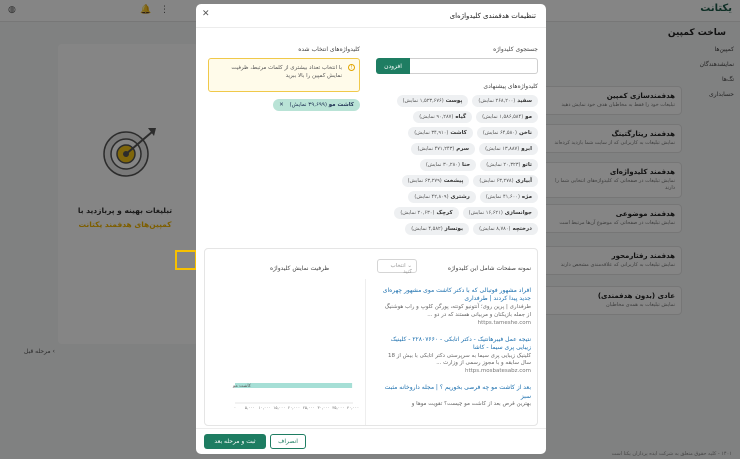 The width and height of the screenshot is (740, 459). Describe the element at coordinates (510, 86) in the screenshot. I see `suggested-label: کلیدواژه‌های پیشنهادی` at that location.